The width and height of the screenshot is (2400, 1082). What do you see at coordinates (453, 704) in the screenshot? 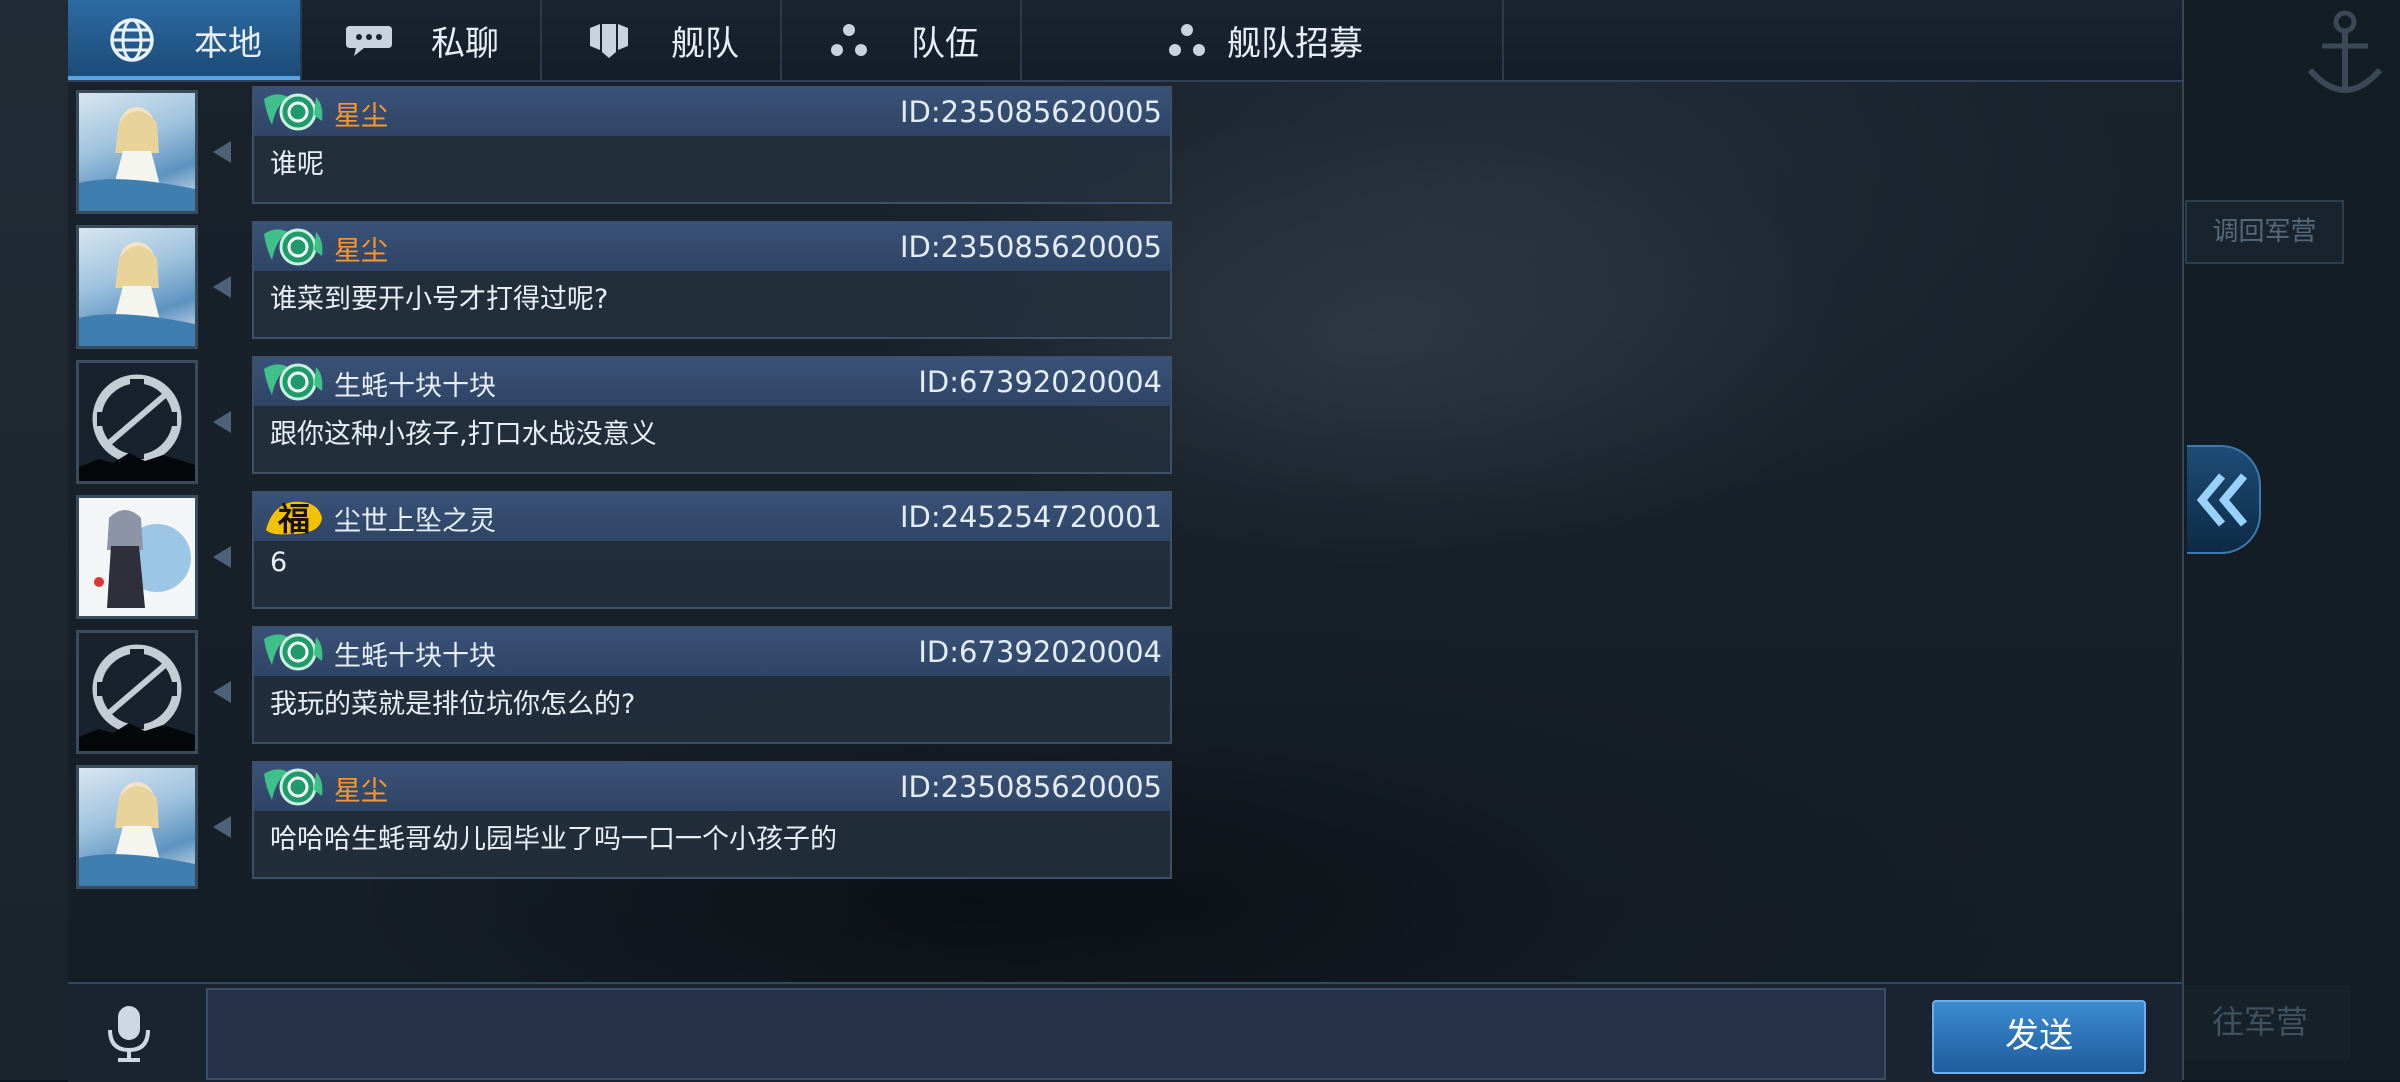
I see `message-text: 我玩的菜就是排位坑你怎么的?` at bounding box center [453, 704].